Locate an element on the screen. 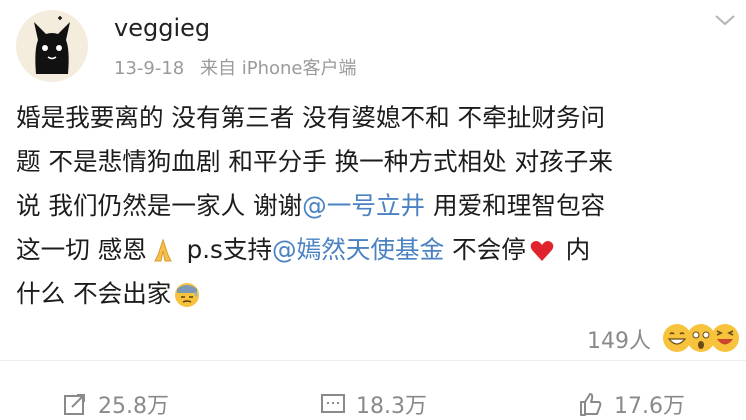 This screenshot has height=420, width=746. content-text: 什么 不会出家 is located at coordinates (94, 293).